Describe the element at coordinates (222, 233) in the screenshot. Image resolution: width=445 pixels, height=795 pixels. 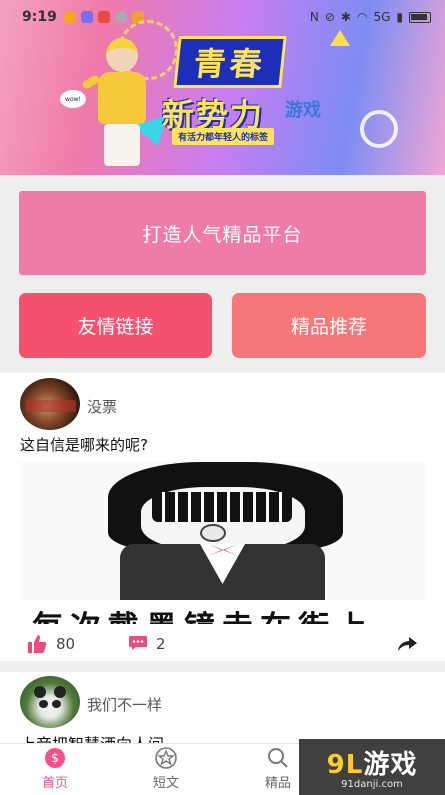
I see `featured-platform-button: 打造人气精品平台` at that location.